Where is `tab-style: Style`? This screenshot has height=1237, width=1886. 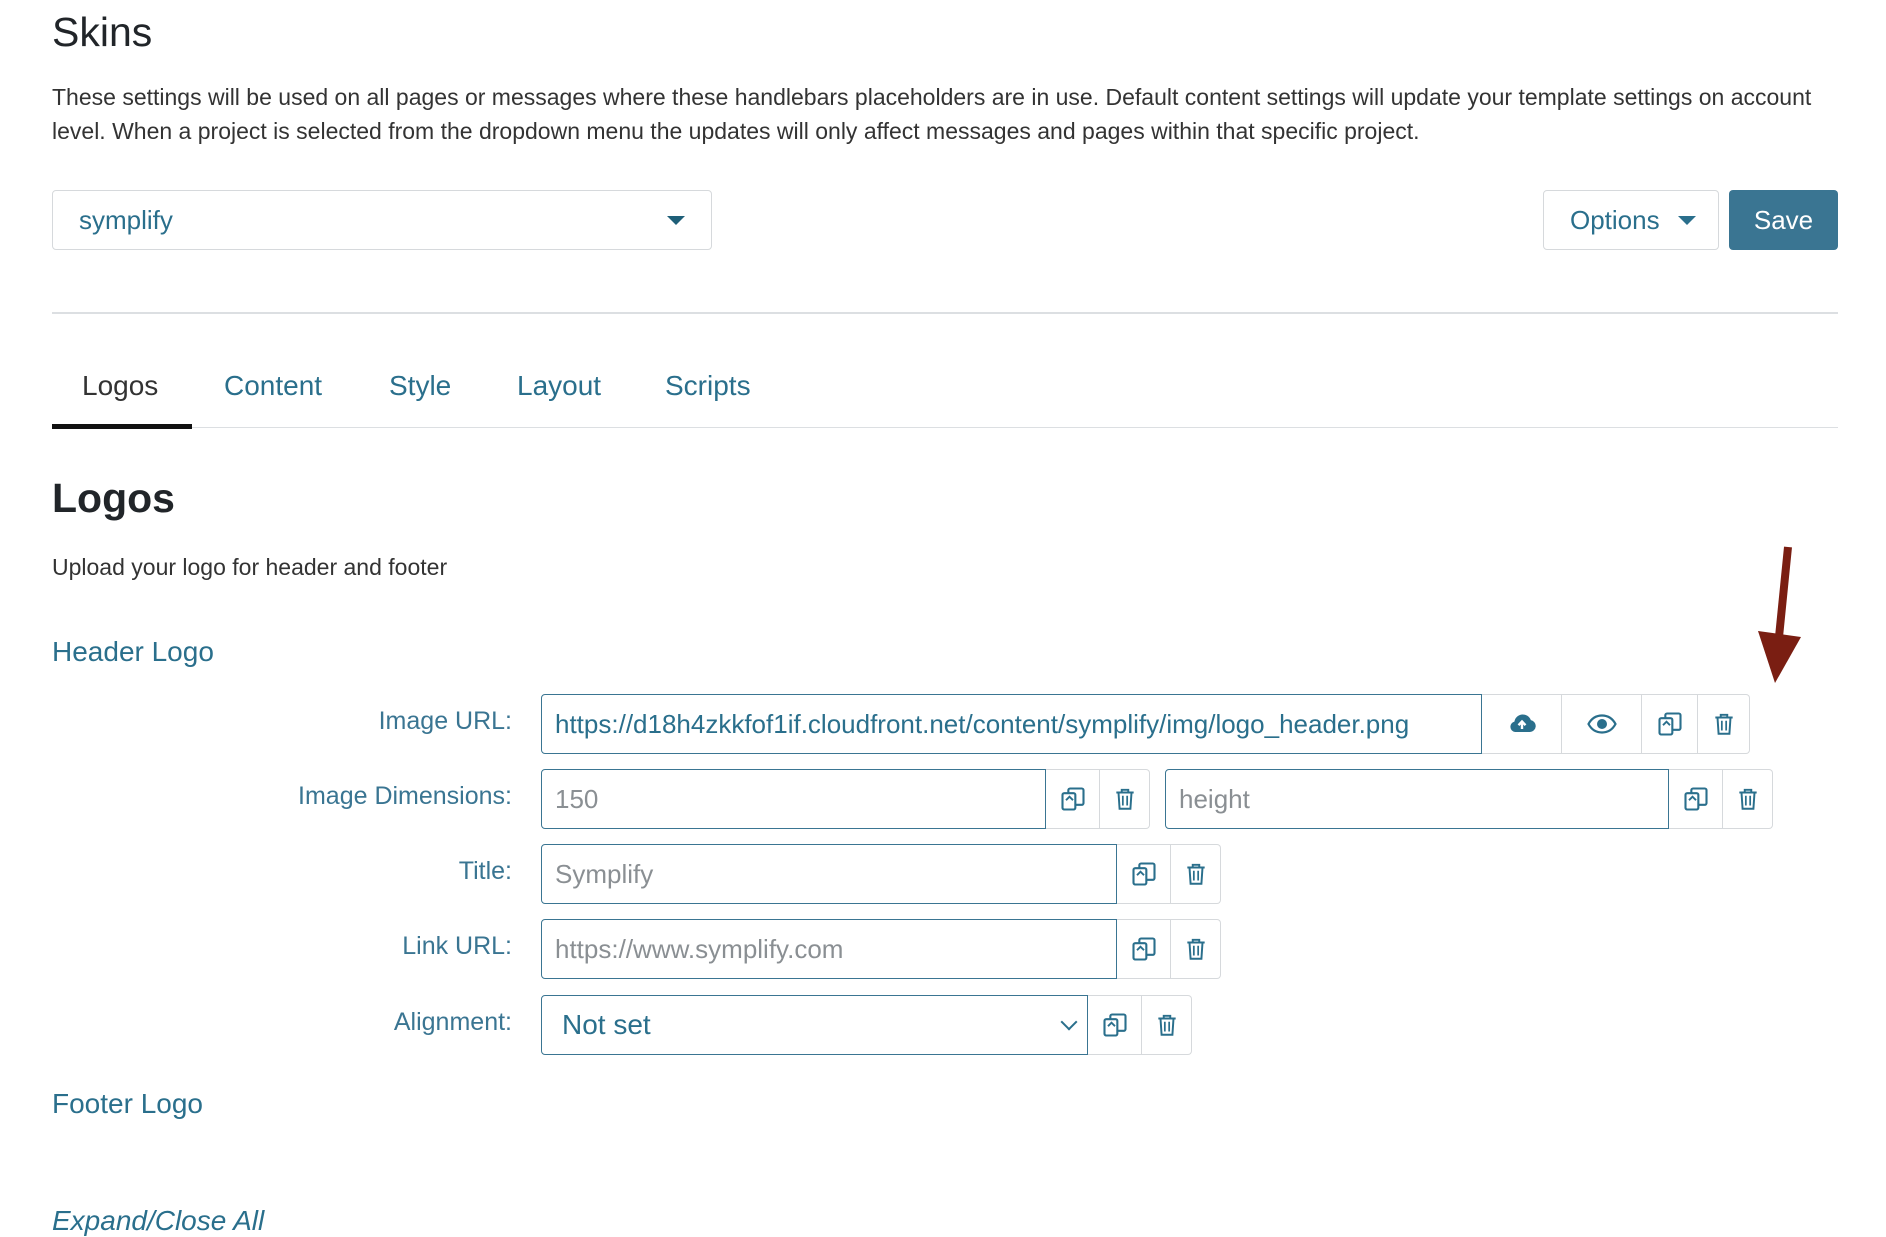 tab-style: Style is located at coordinates (420, 386).